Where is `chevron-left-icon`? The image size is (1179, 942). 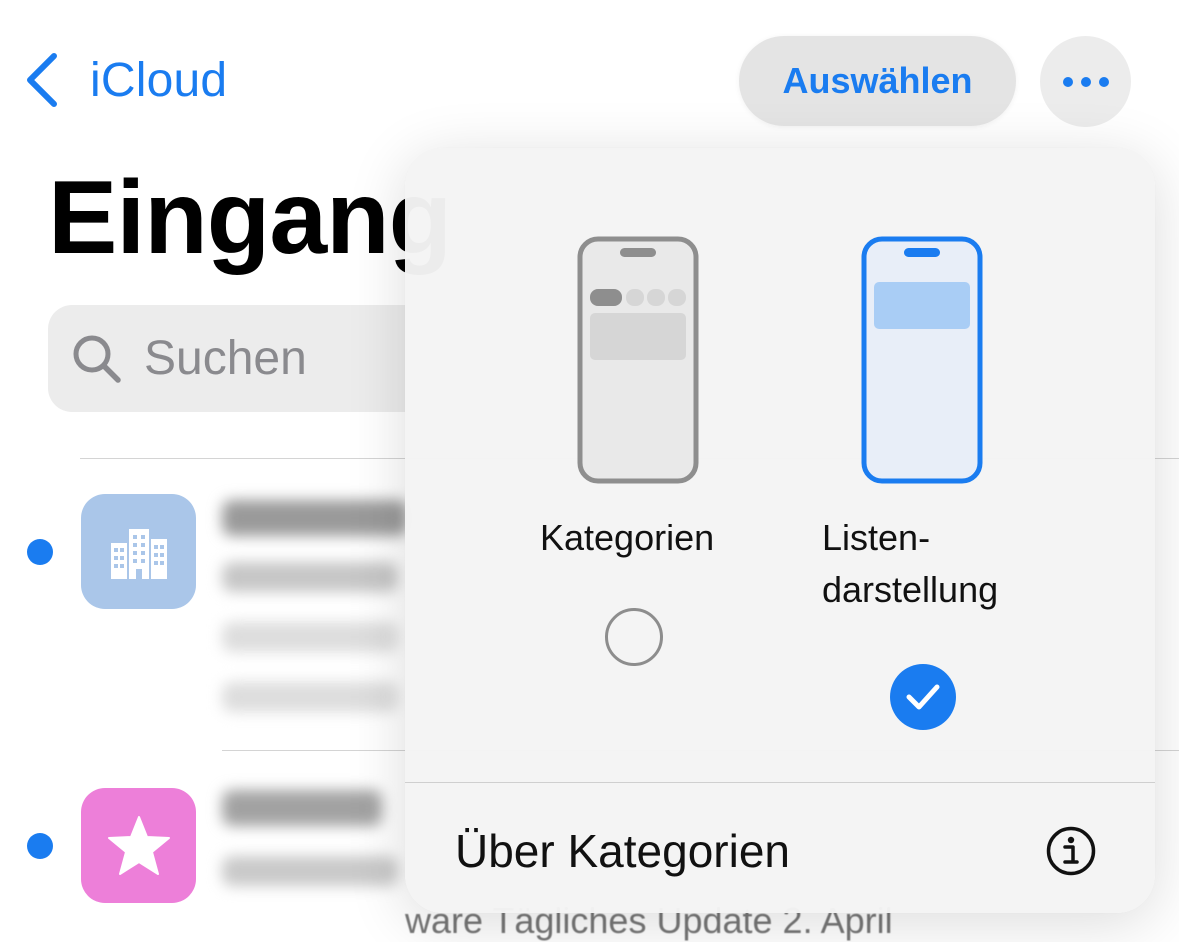 chevron-left-icon is located at coordinates (42, 80).